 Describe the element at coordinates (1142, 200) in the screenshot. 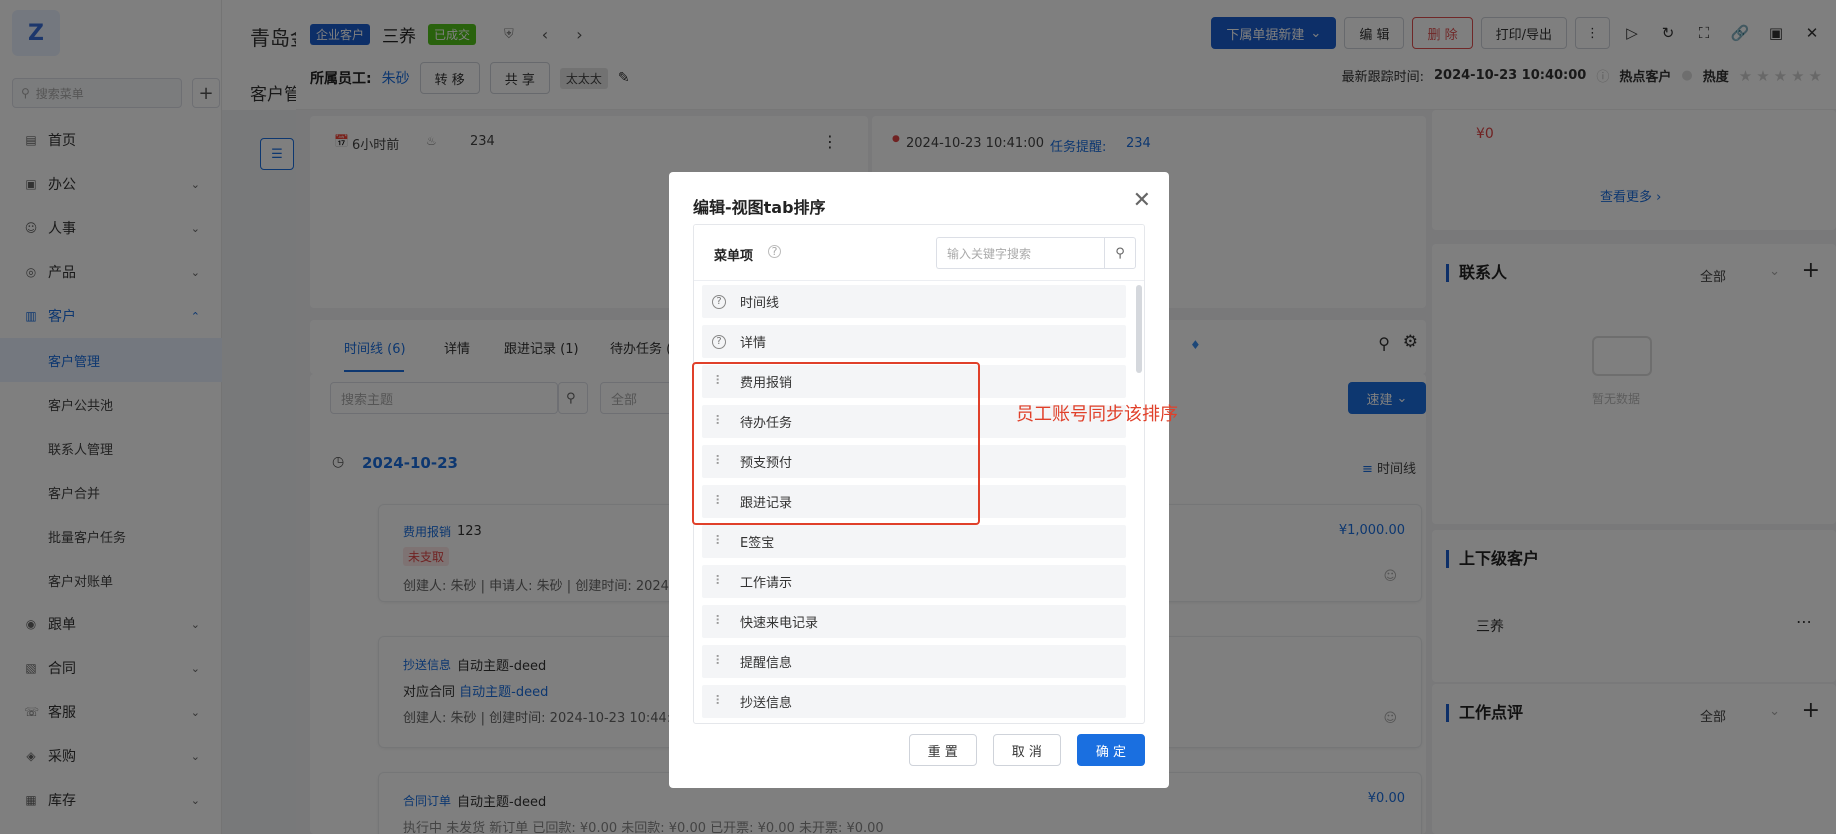

I see `close-icon: ✕` at that location.